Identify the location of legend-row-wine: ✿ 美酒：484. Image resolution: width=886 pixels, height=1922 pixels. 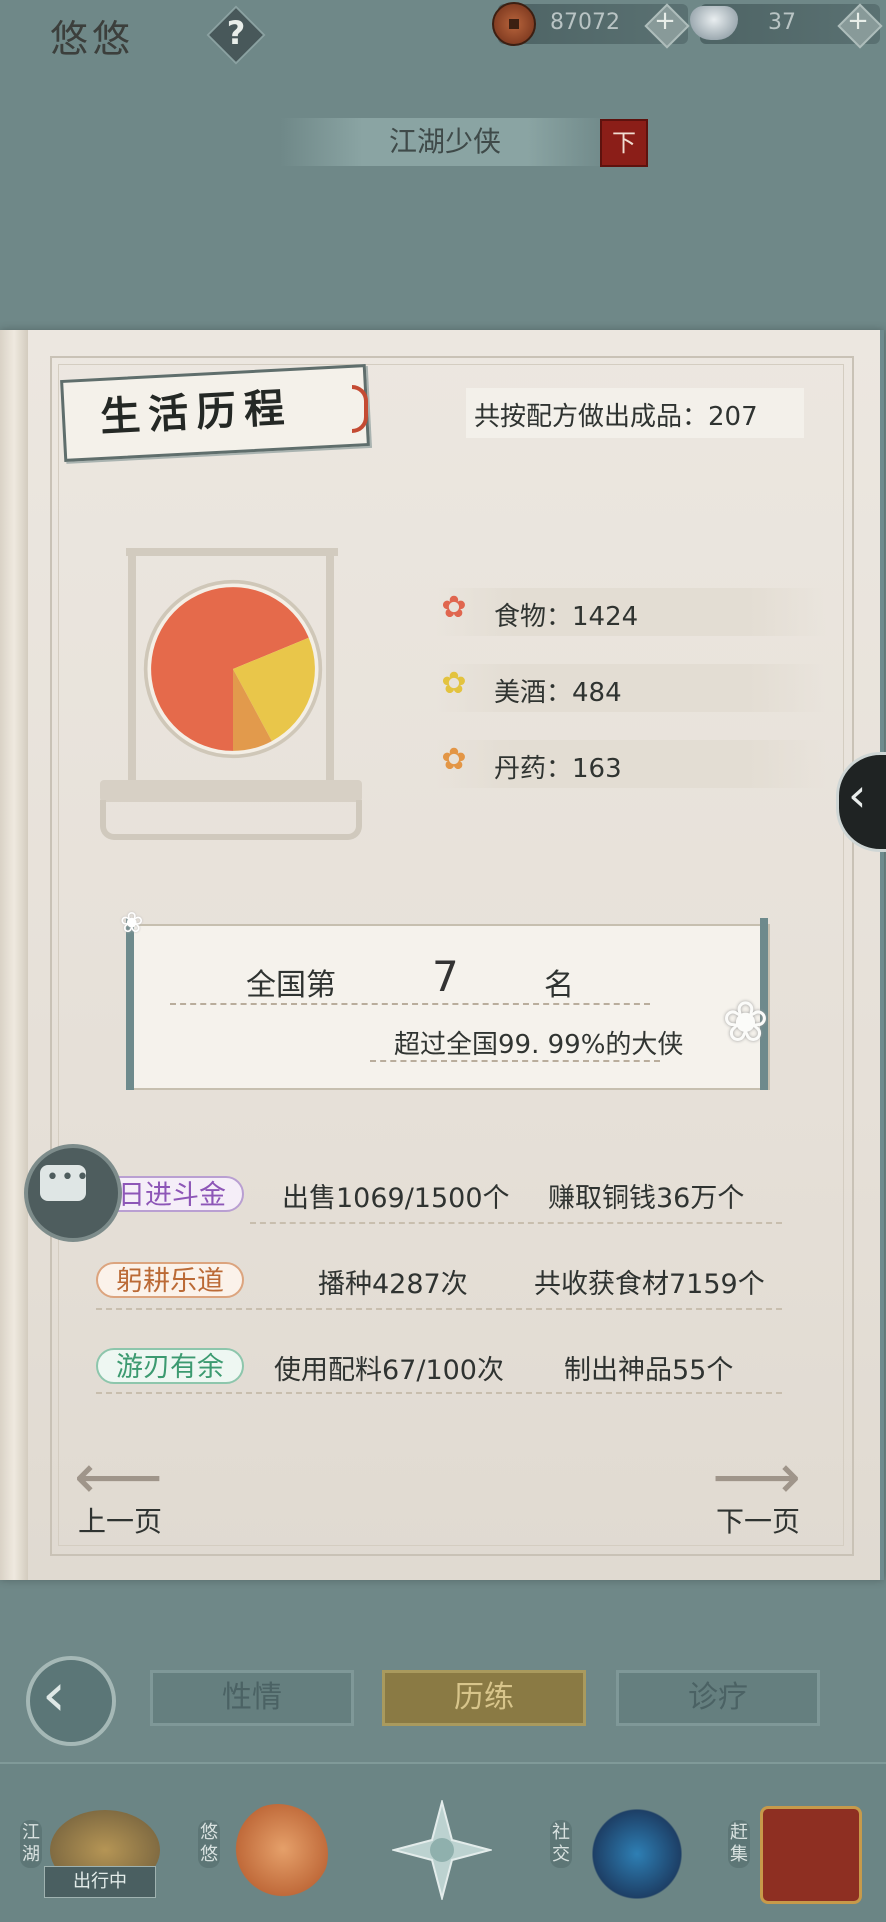
(631, 688).